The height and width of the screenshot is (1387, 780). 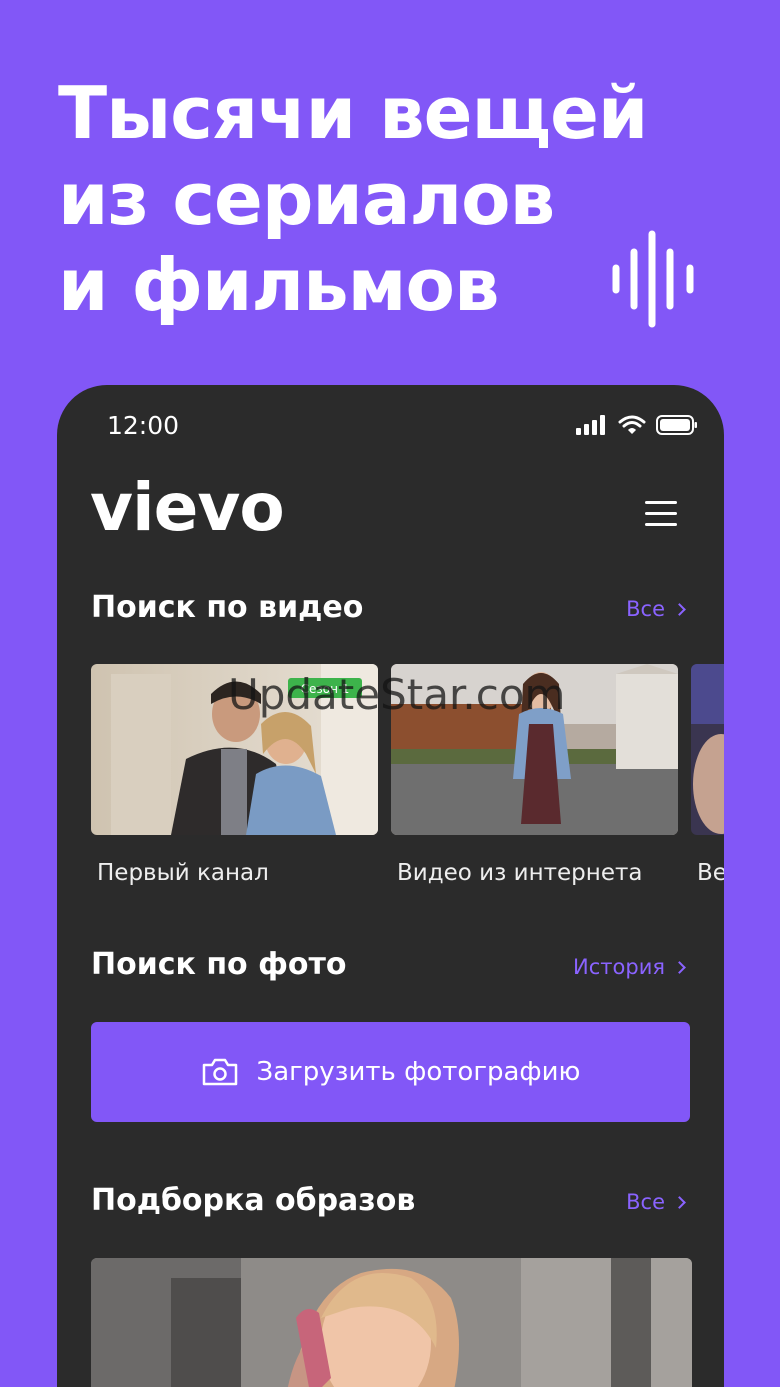 What do you see at coordinates (707, 749) in the screenshot?
I see `video-thumbnail` at bounding box center [707, 749].